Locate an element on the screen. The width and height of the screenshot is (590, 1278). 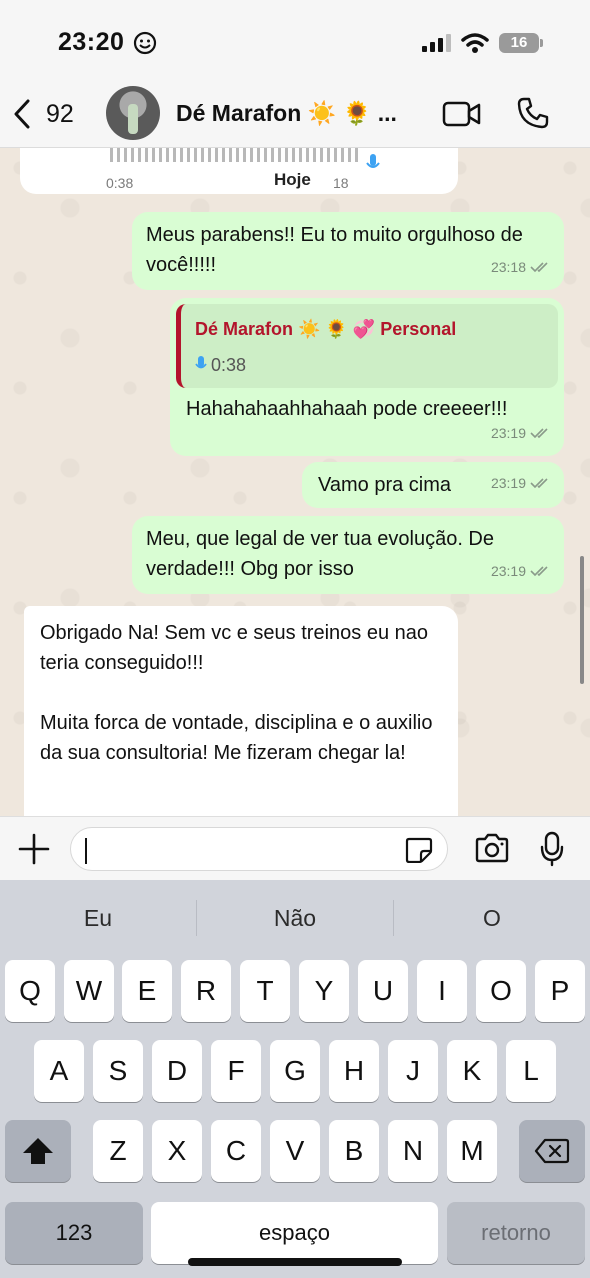
message-text: Hahahahaahhahaah pode creeeer!!! is located at coordinates (347, 409).